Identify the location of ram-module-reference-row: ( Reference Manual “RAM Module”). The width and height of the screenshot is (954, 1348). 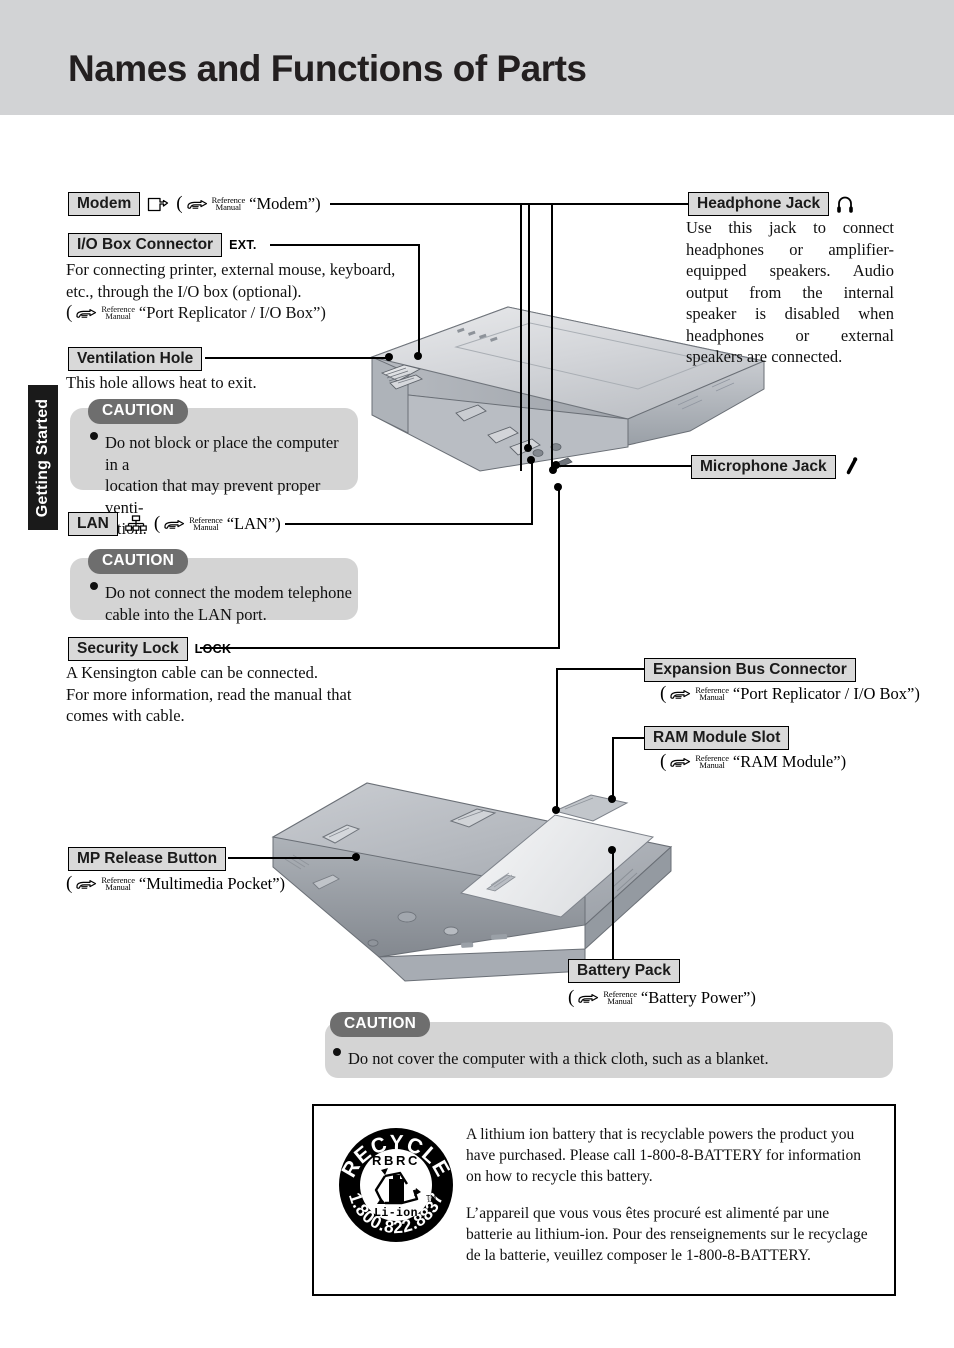
(753, 762).